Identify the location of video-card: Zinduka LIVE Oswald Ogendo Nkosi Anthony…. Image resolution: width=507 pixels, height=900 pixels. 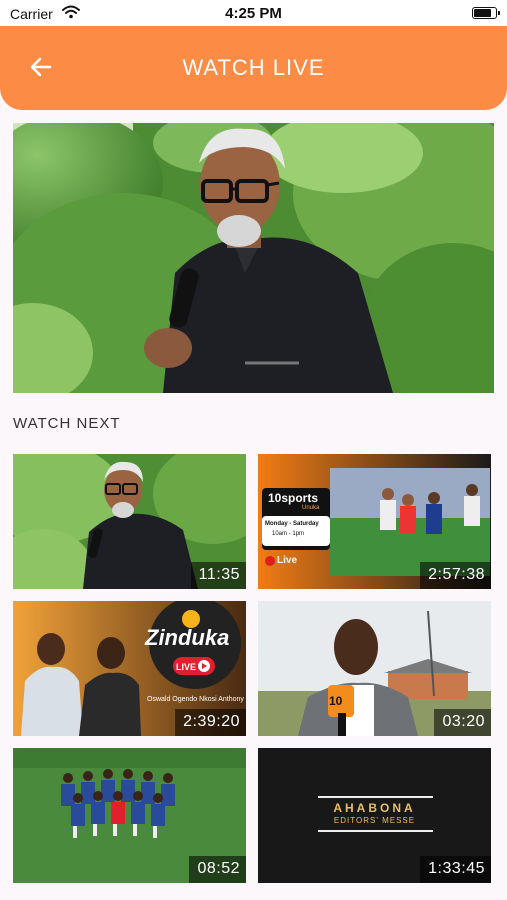
(129, 668).